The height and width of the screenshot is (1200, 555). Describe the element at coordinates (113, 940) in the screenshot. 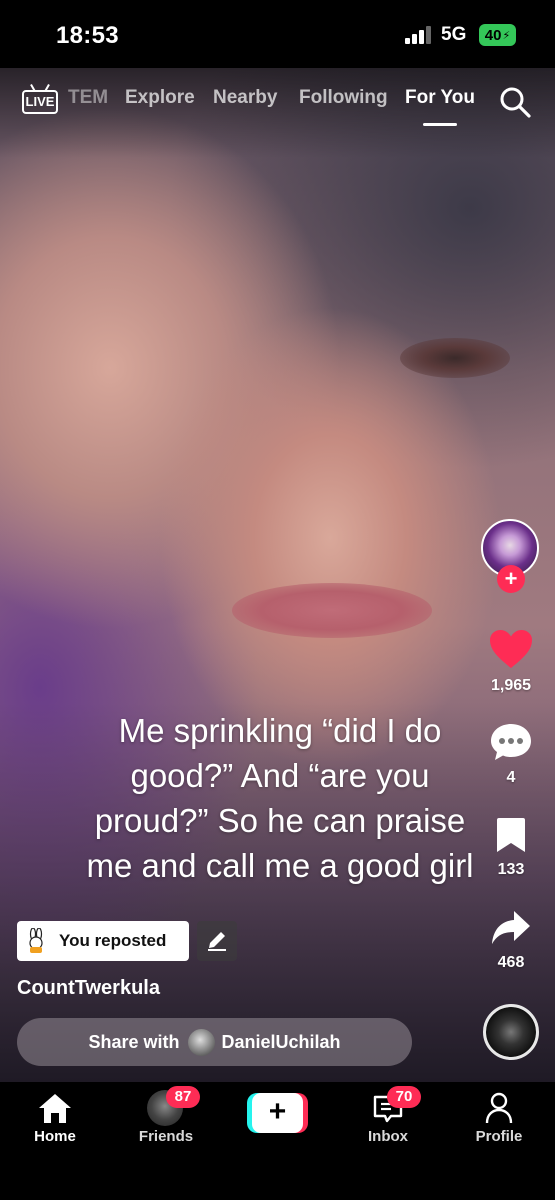

I see `repost-label: You reposted` at that location.